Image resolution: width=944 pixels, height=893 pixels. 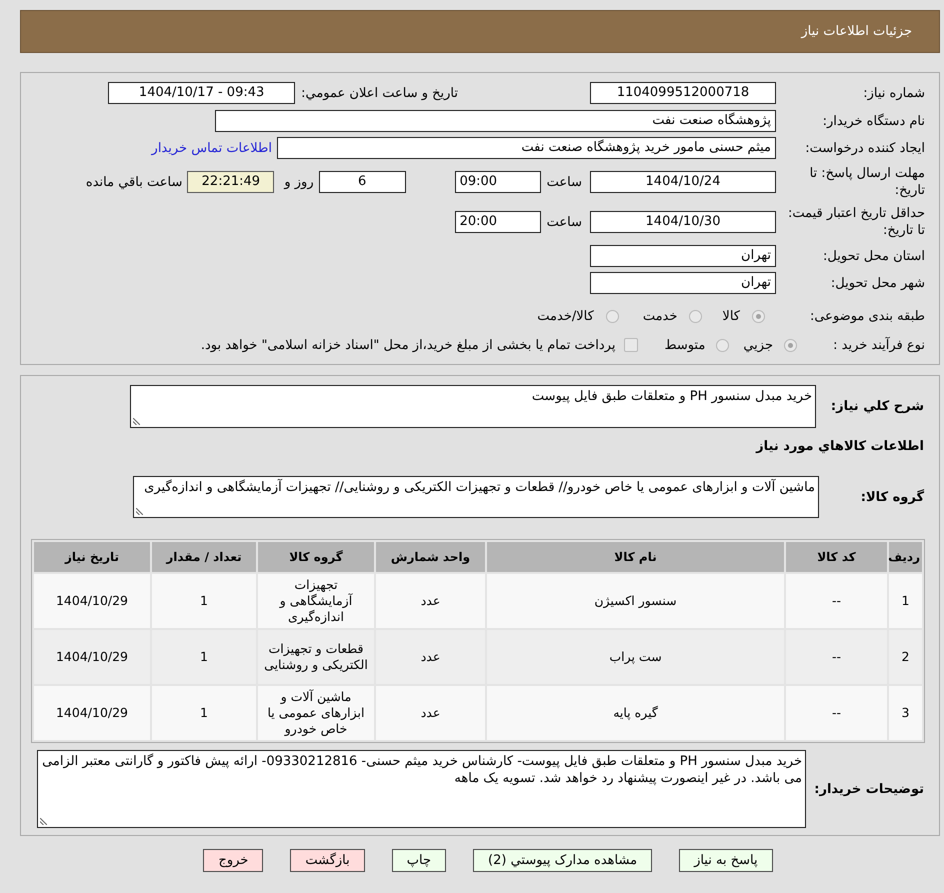 I want to click on field-label: مهلت ارسال پاسخ: تا تاریخ:, so click(x=867, y=182).